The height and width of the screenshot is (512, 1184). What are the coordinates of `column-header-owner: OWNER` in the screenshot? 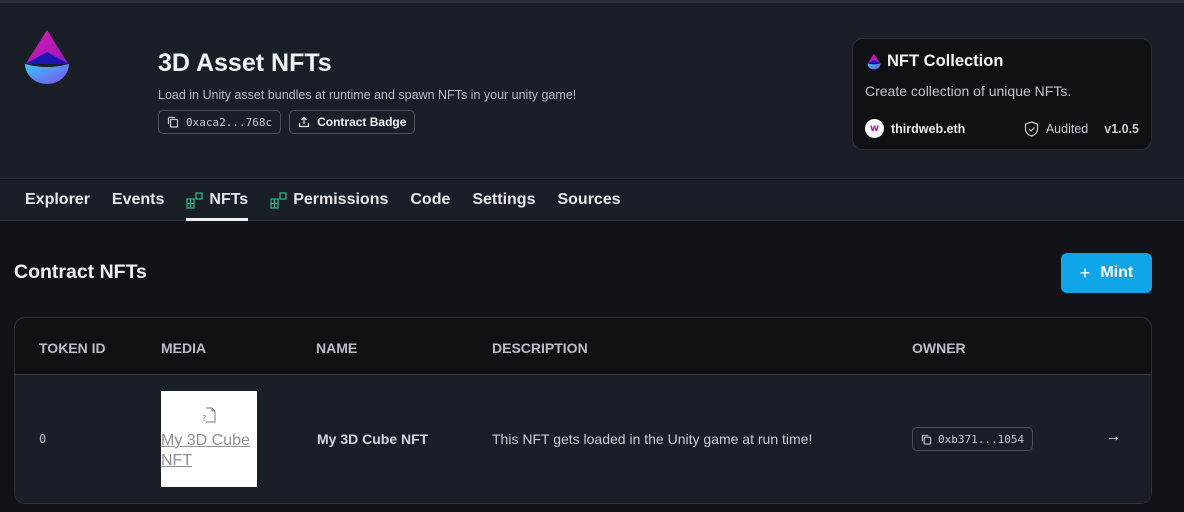 It's located at (939, 348).